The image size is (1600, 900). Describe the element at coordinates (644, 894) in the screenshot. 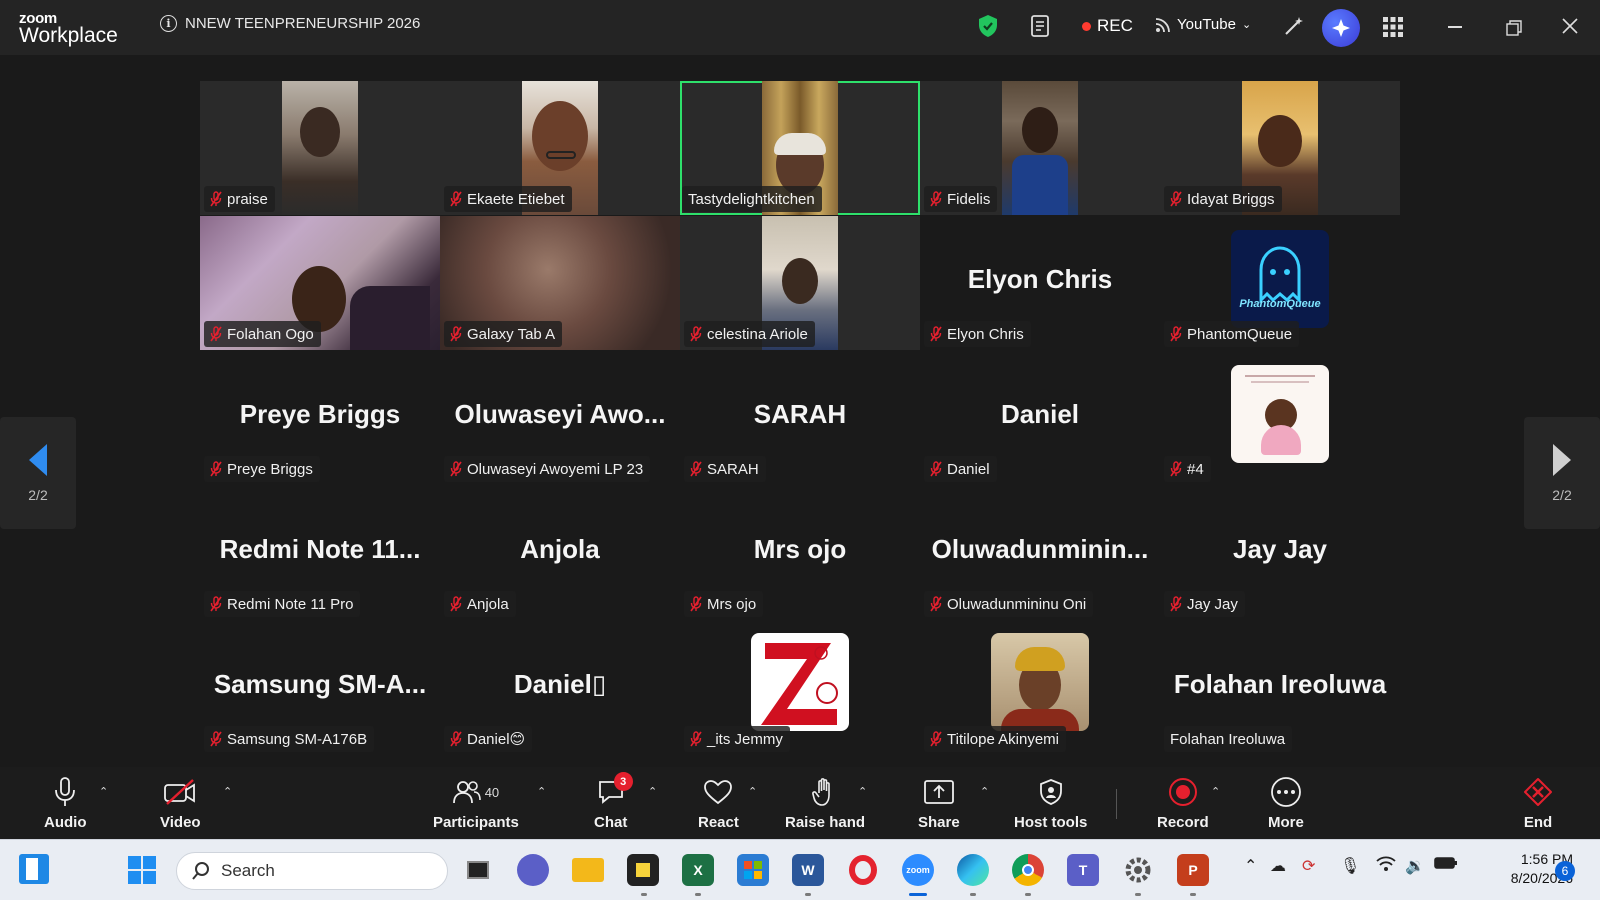

I see `running-indicator` at that location.